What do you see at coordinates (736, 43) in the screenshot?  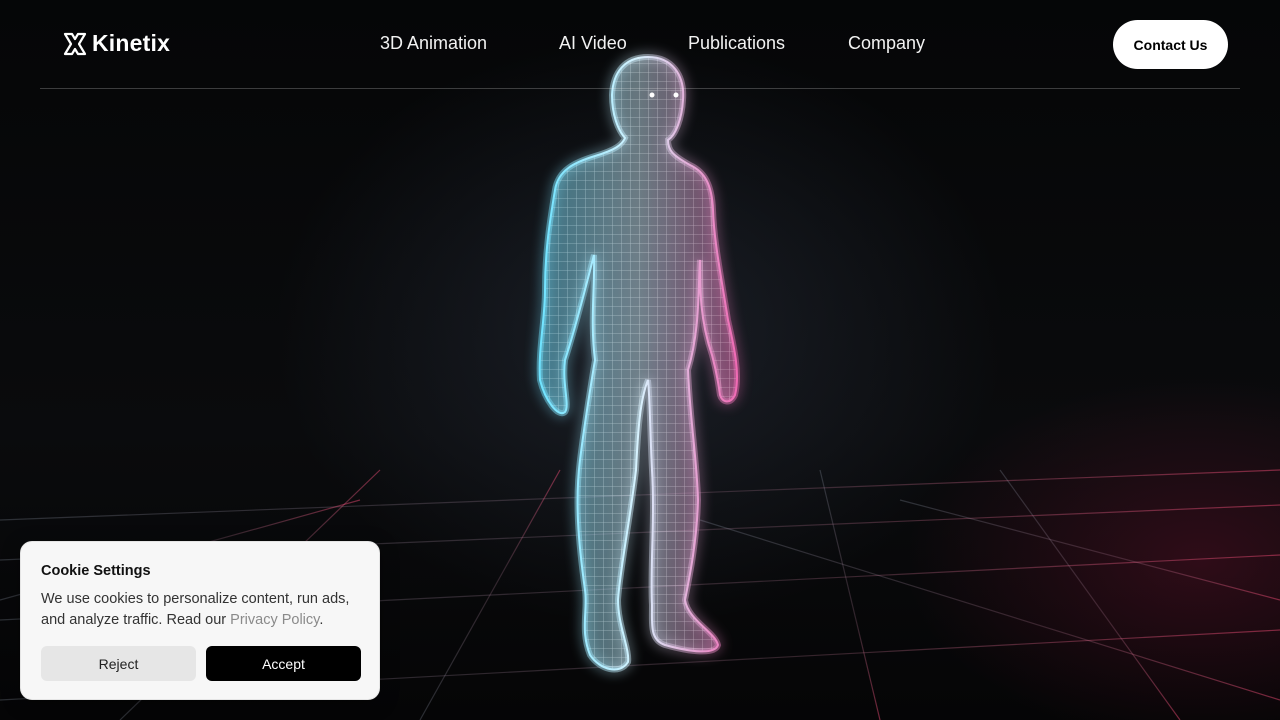 I see `nav-item-publications: Publications` at bounding box center [736, 43].